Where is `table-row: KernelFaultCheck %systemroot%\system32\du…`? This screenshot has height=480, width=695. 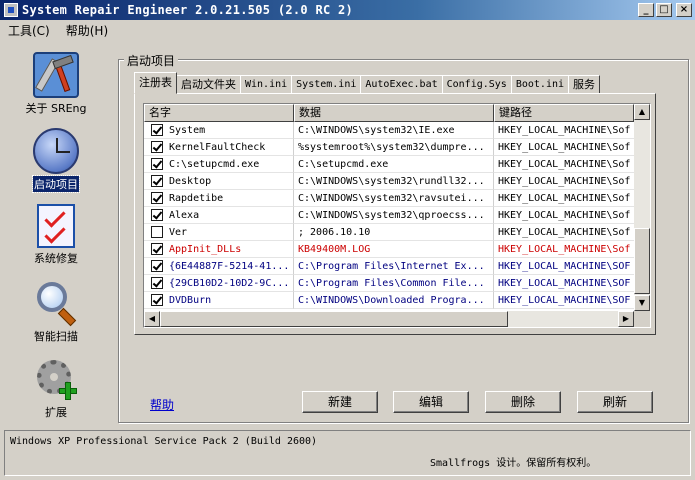
table-row: KernelFaultCheck %systemroot%\system32\du… is located at coordinates (389, 147).